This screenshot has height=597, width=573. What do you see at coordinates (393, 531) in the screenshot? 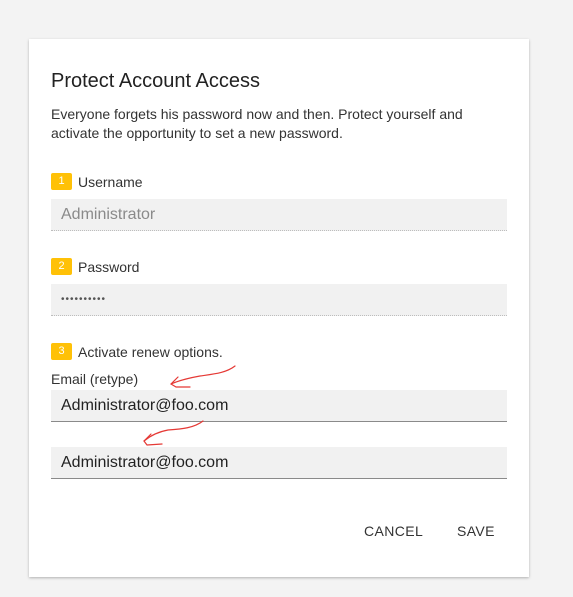
I see `cancel-button: CANCEL` at bounding box center [393, 531].